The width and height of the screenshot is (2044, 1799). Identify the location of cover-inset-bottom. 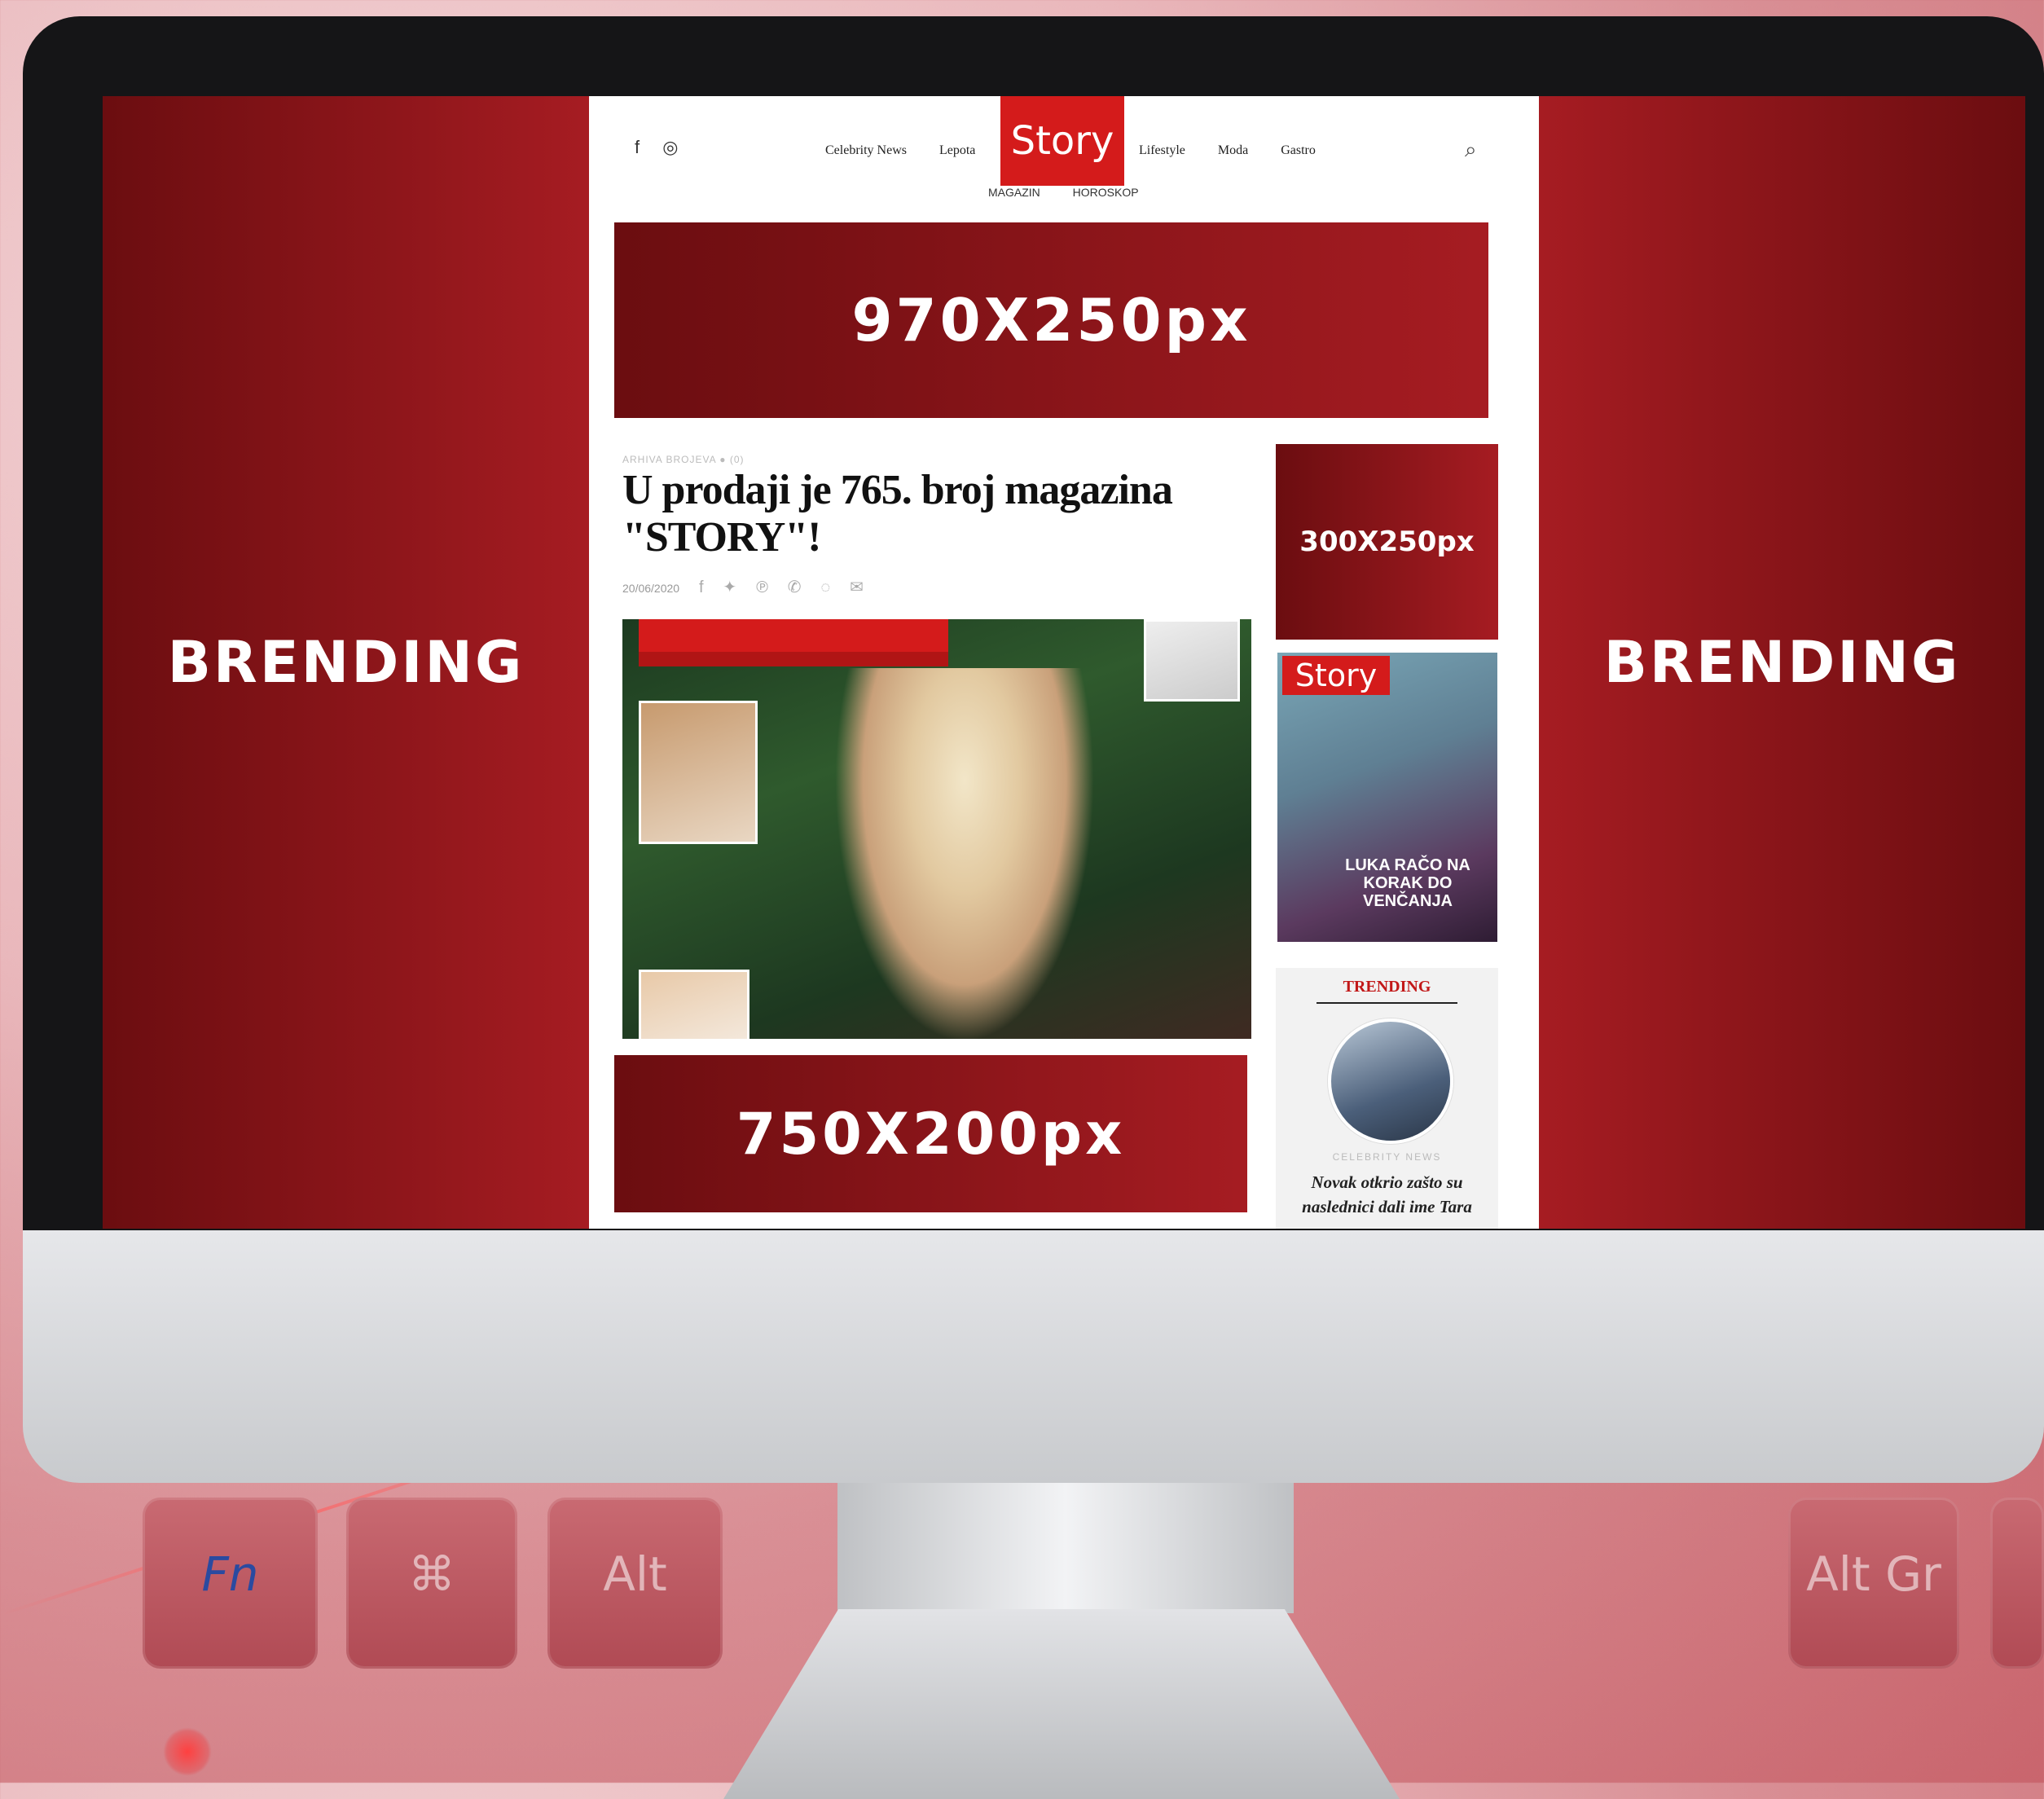
(694, 1005).